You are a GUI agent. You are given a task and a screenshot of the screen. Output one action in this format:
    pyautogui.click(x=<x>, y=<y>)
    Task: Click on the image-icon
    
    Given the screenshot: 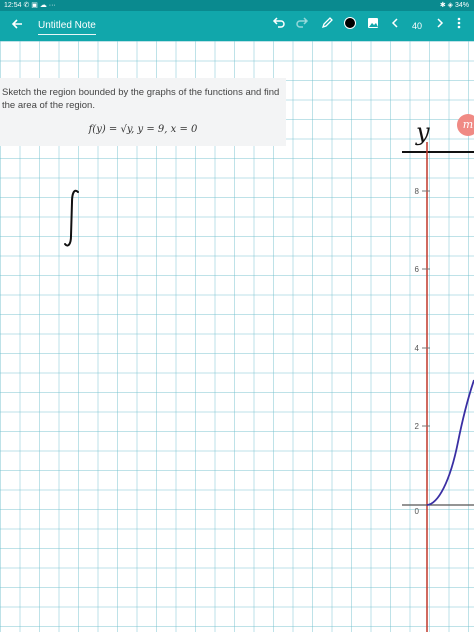 What is the action you would take?
    pyautogui.click(x=373, y=26)
    